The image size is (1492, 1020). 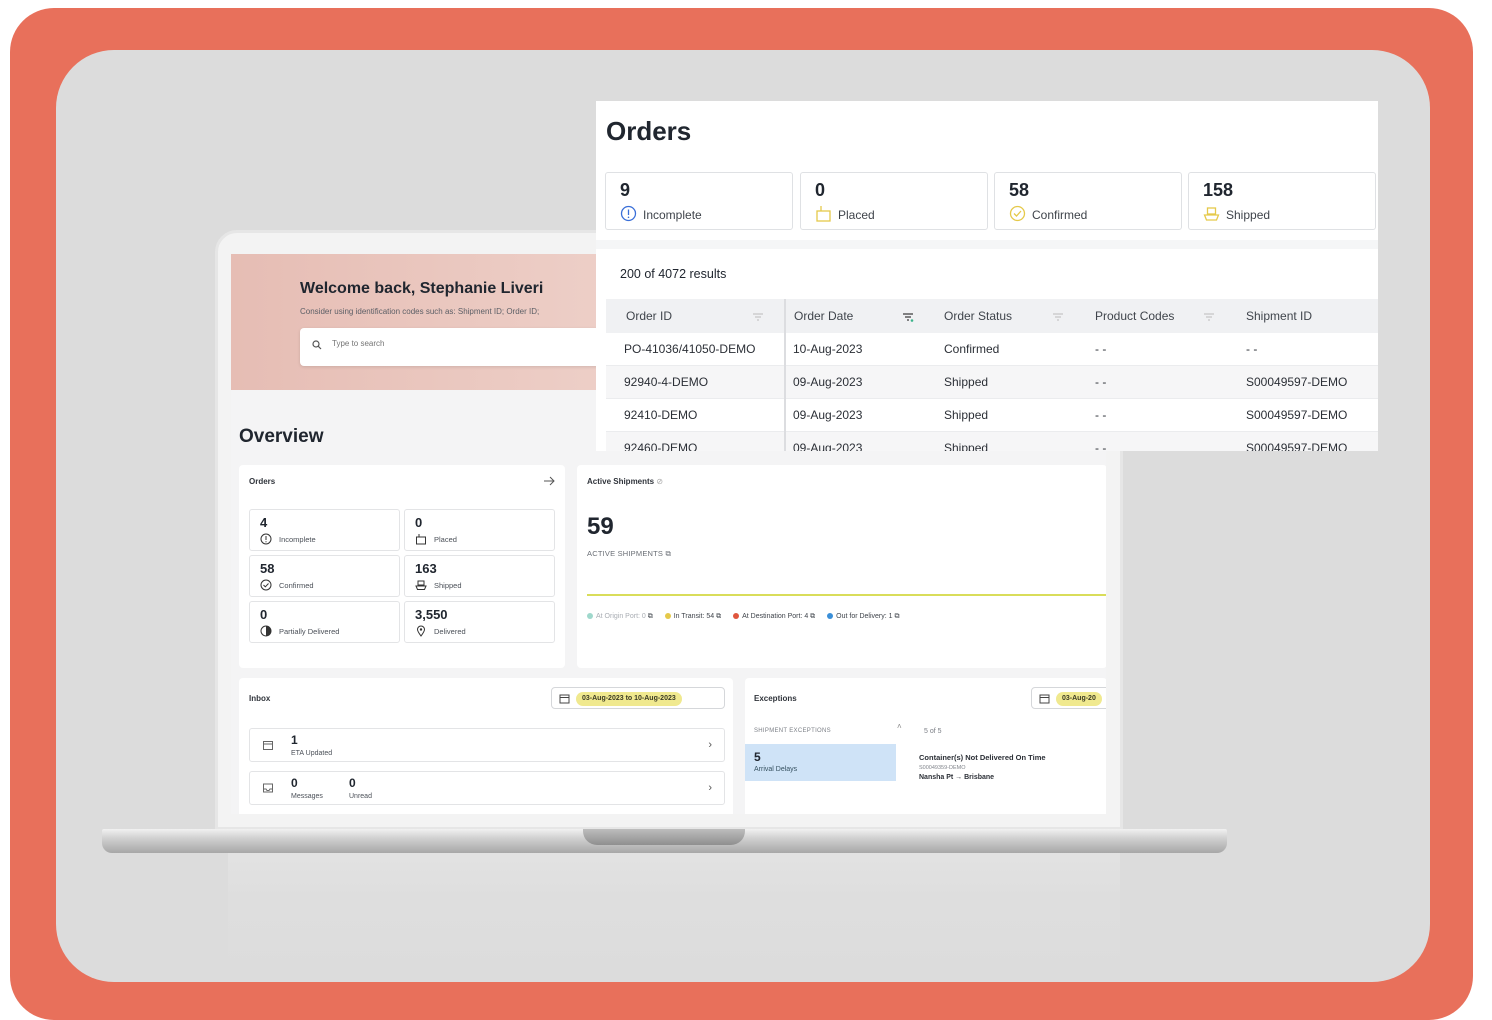 I want to click on search-icon, so click(x=317, y=345).